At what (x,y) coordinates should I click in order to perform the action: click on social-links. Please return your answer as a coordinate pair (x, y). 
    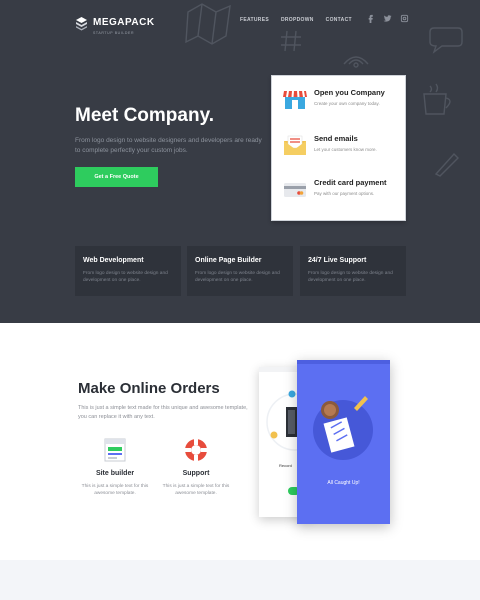
    Looking at the image, I should click on (387, 18).